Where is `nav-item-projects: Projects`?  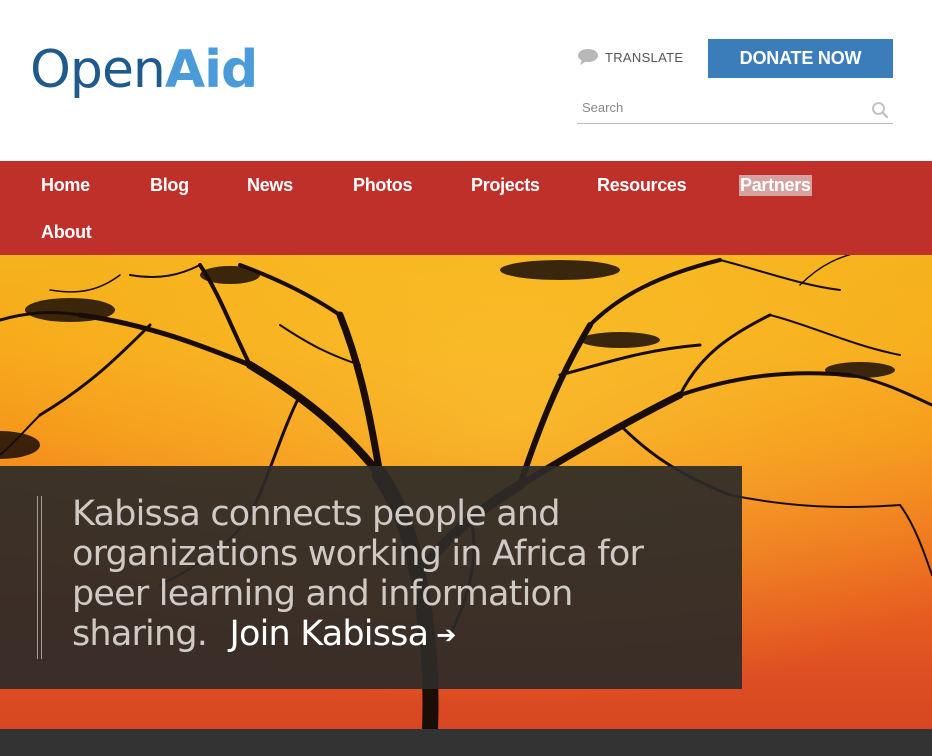 nav-item-projects: Projects is located at coordinates (505, 185).